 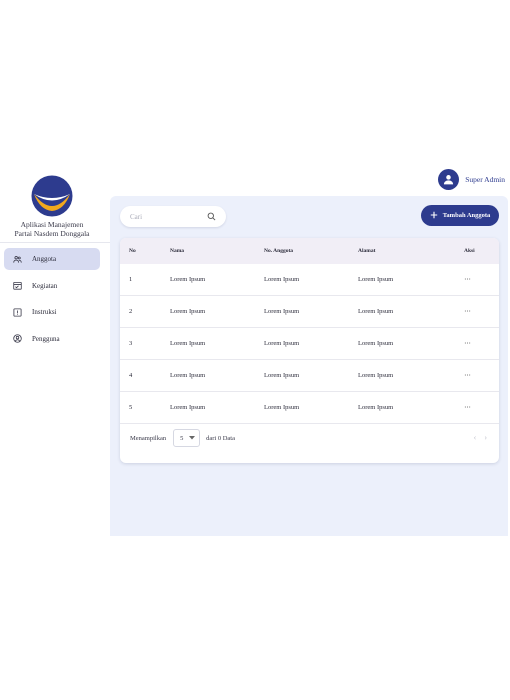 I want to click on sidebar-item-anggota: Anggota, so click(x=52, y=259).